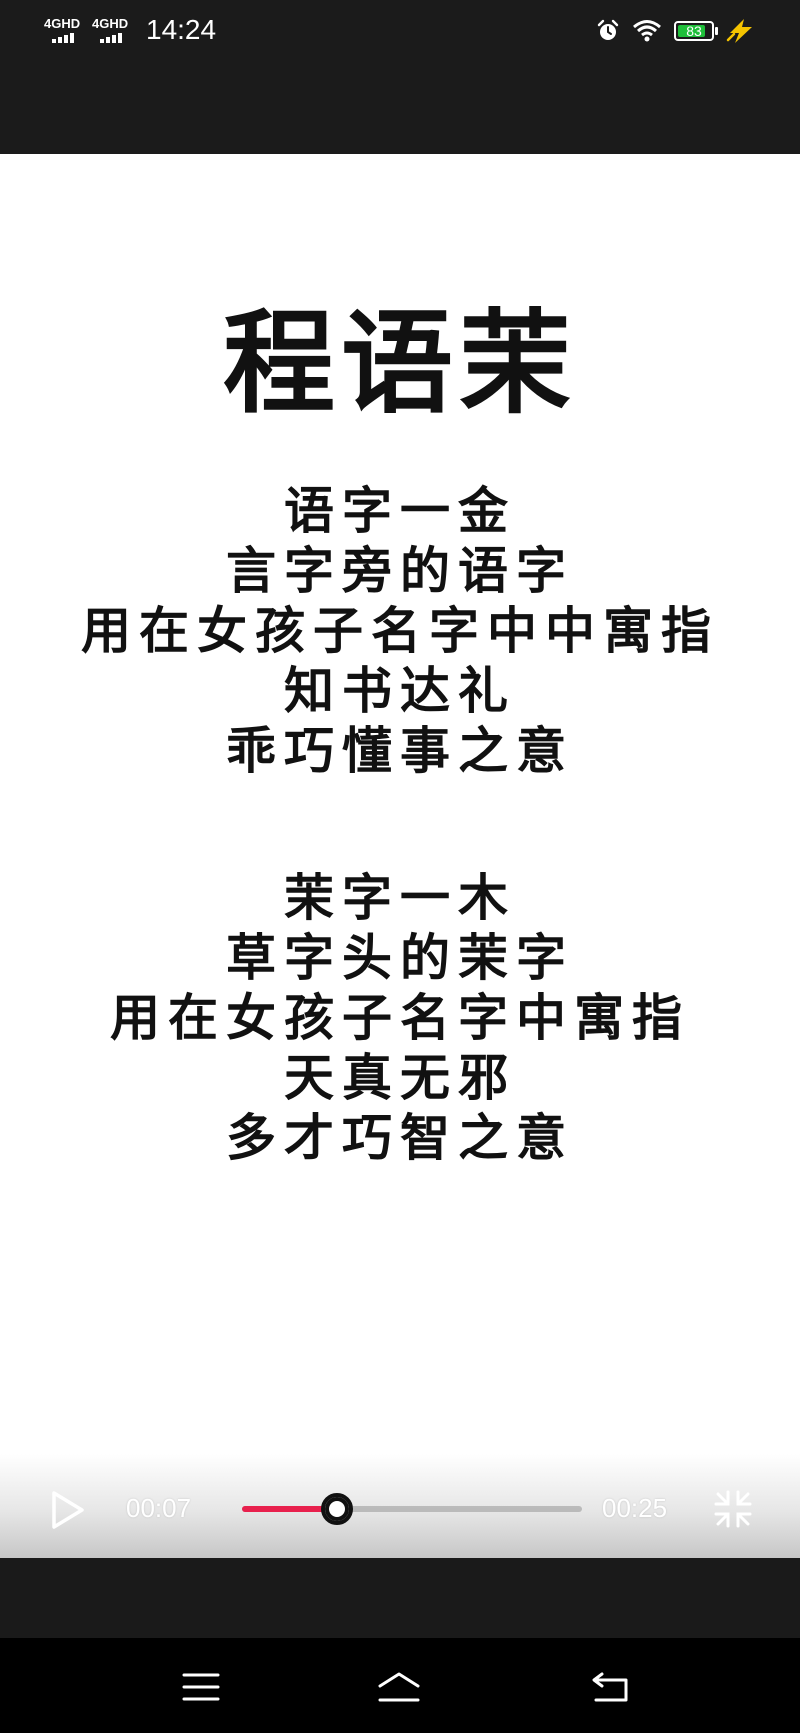 This screenshot has height=1733, width=800. Describe the element at coordinates (400, 1077) in the screenshot. I see `paragraph-2-line: 天真无邪` at that location.